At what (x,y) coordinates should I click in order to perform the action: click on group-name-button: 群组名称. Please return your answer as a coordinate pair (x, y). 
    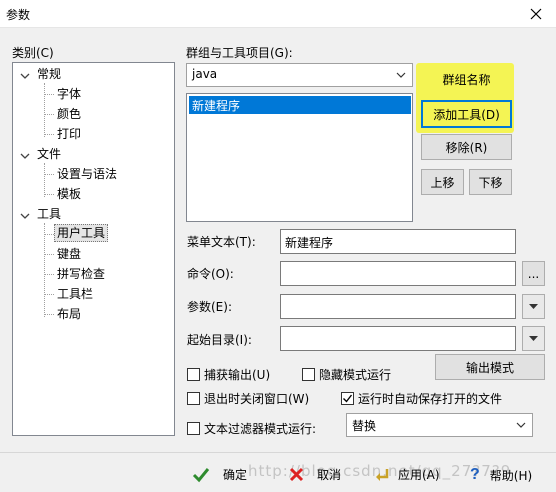
    Looking at the image, I should click on (466, 79).